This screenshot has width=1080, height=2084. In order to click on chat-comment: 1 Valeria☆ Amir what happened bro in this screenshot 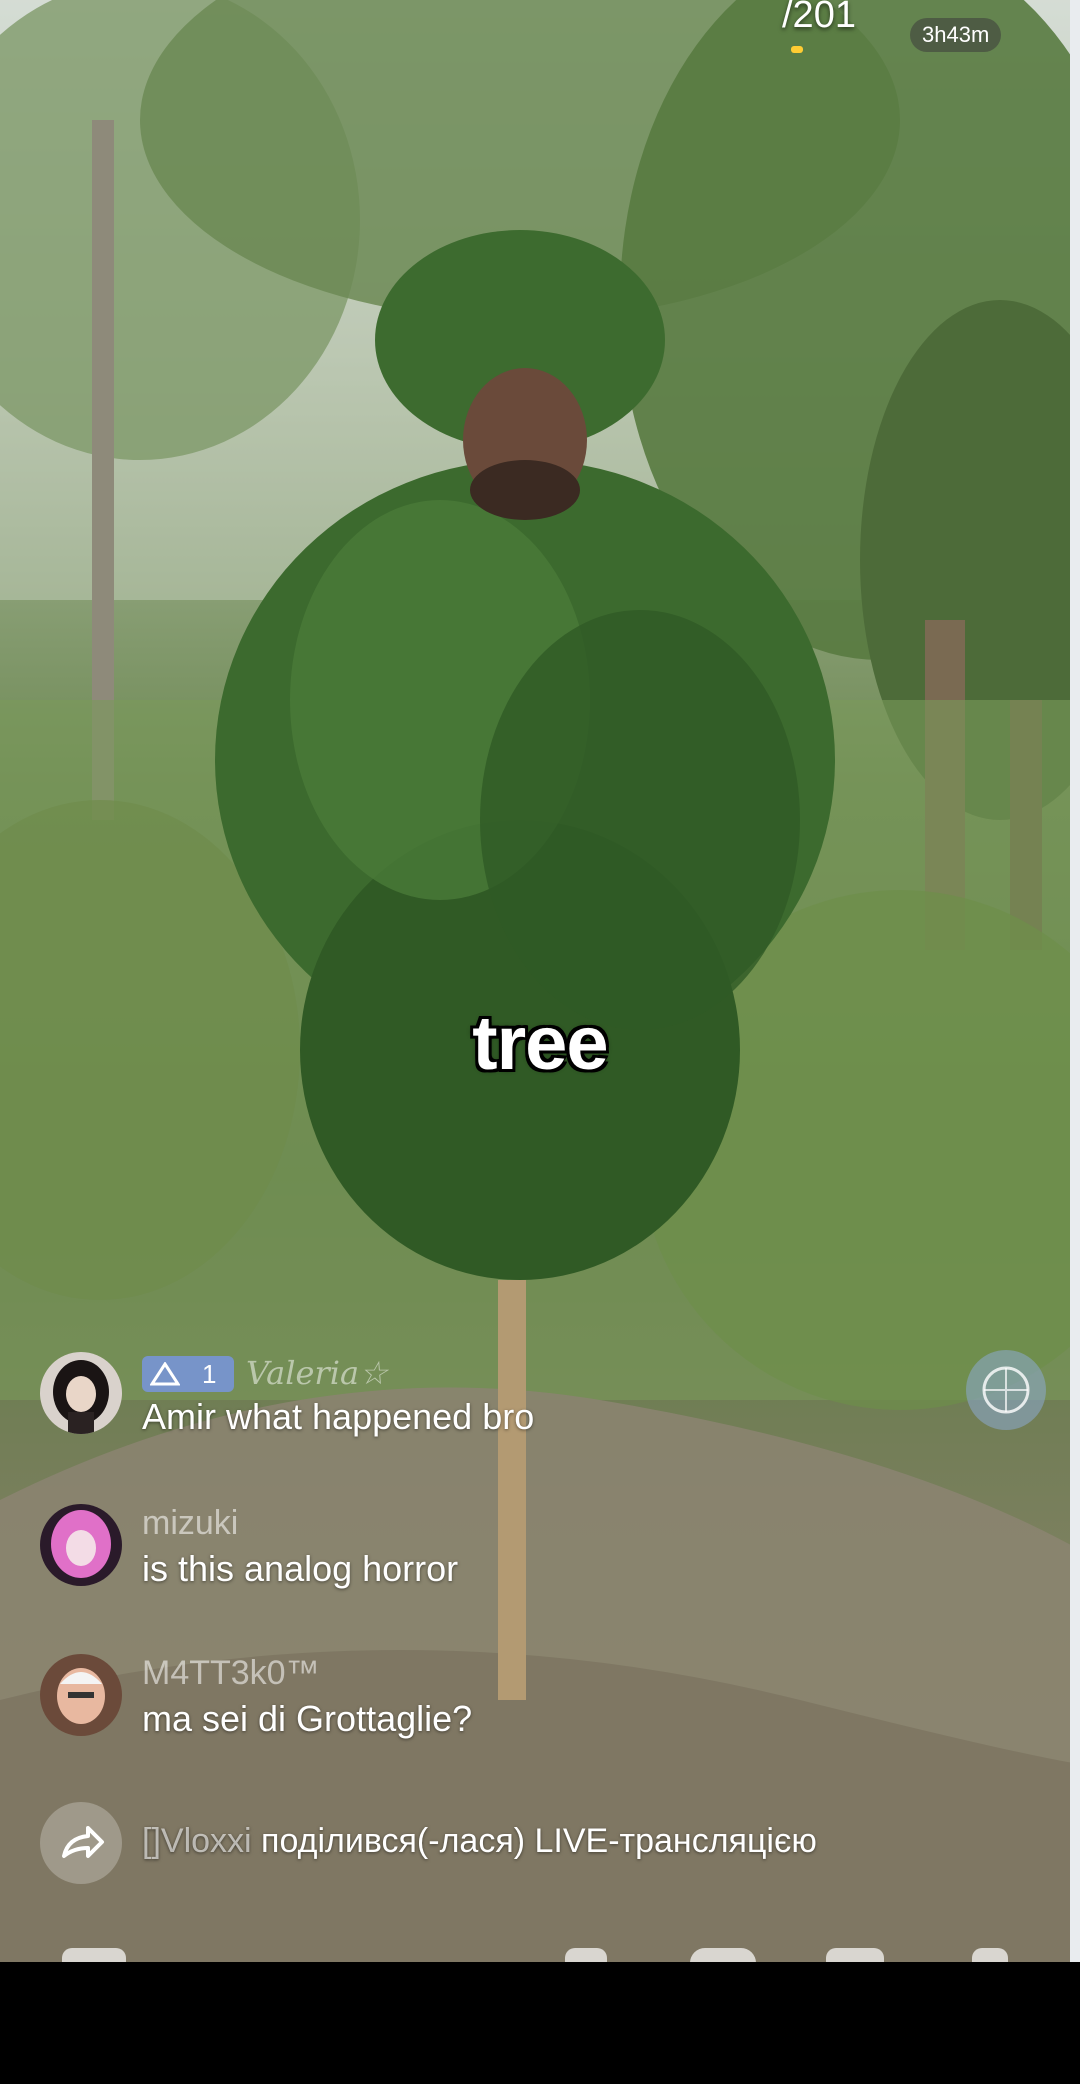, I will do `click(490, 1397)`.